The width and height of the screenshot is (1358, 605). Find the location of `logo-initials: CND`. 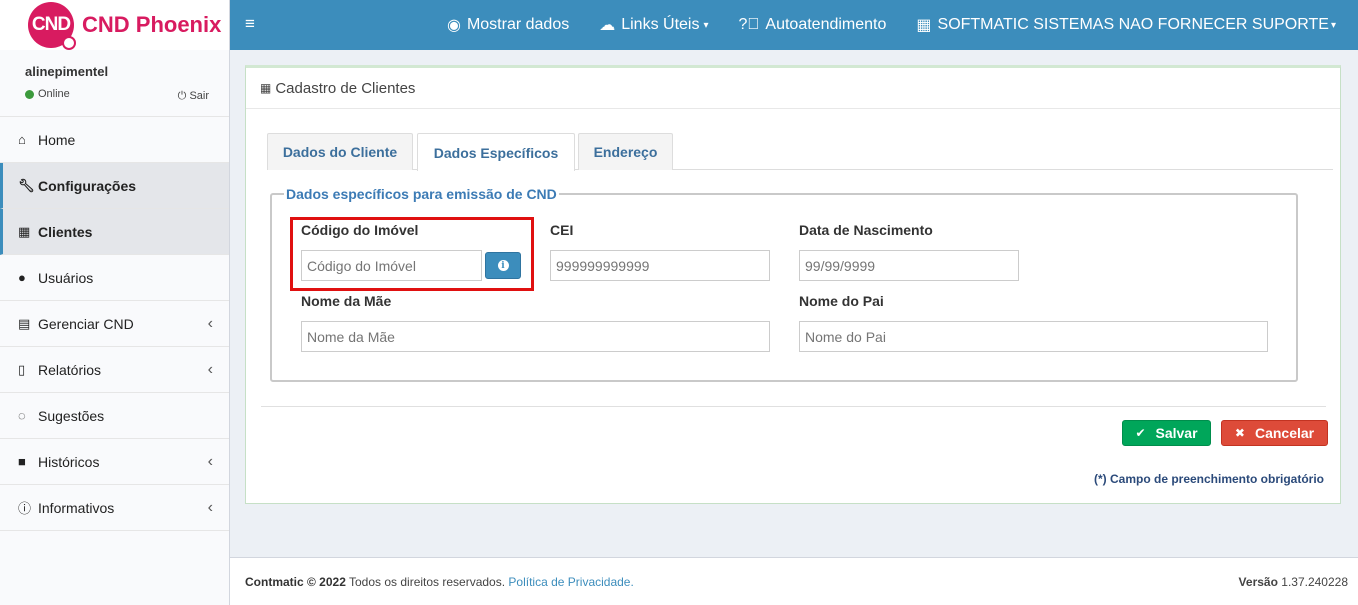

logo-initials: CND is located at coordinates (51, 24).